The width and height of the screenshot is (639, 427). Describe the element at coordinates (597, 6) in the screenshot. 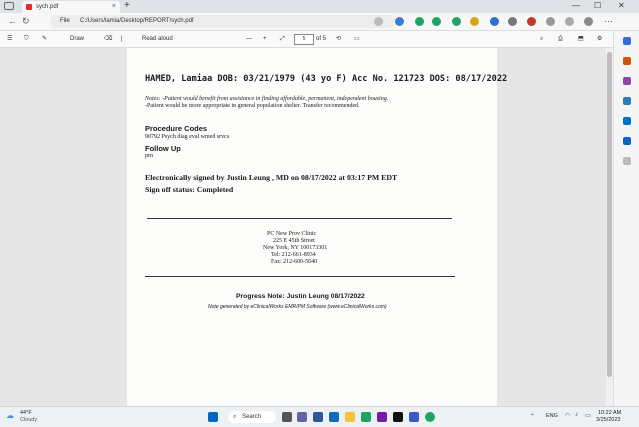

I see `maximize-button: ☐` at that location.